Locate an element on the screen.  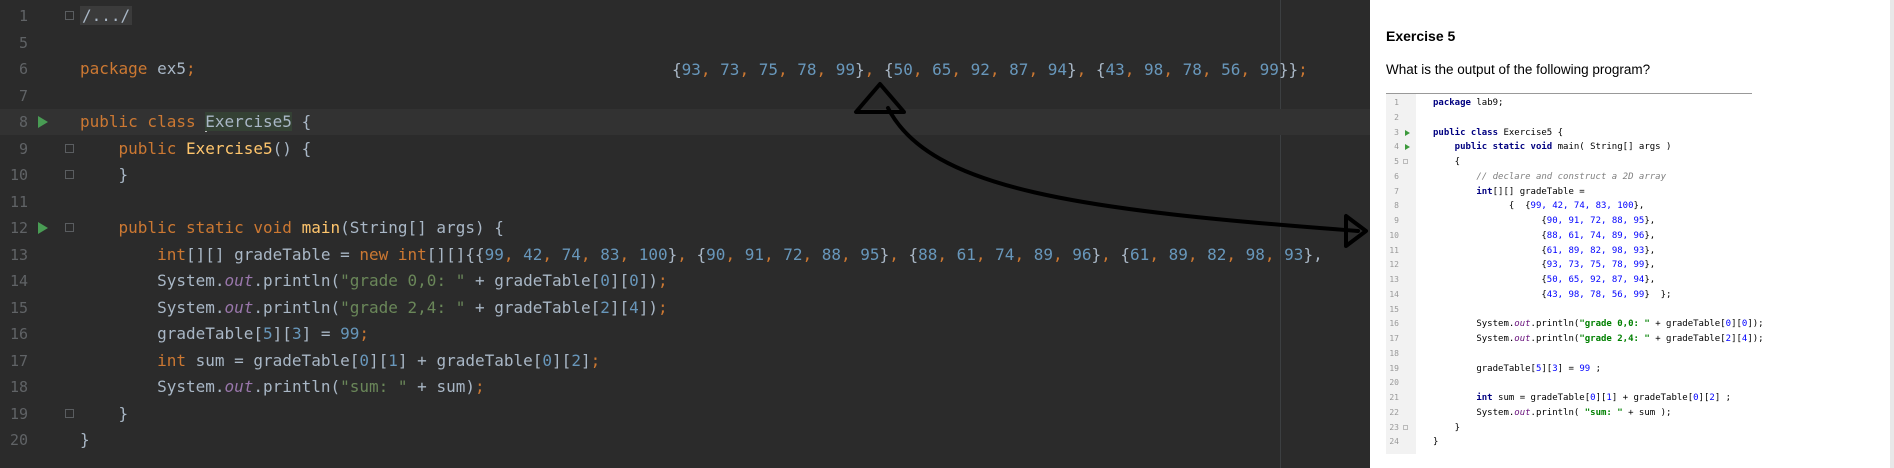
snippet-line-number: 9 is located at coordinates (1396, 220).